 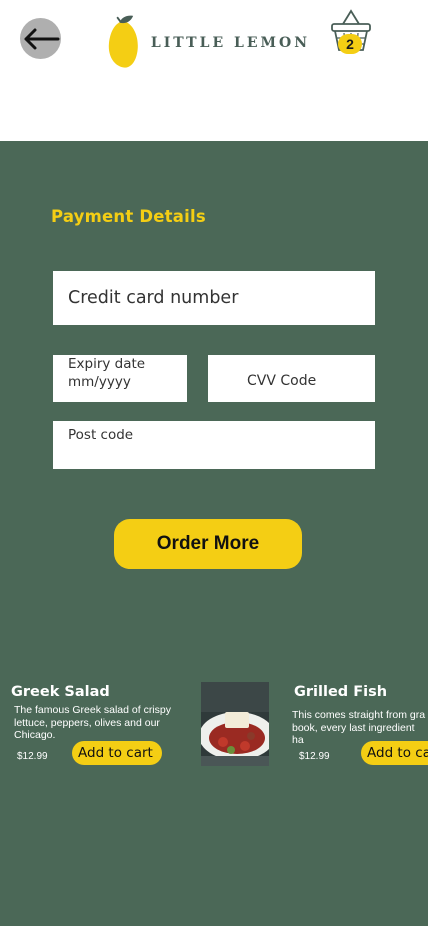 I want to click on dish-name-grilled-fish: Grilled Fish, so click(x=341, y=692).